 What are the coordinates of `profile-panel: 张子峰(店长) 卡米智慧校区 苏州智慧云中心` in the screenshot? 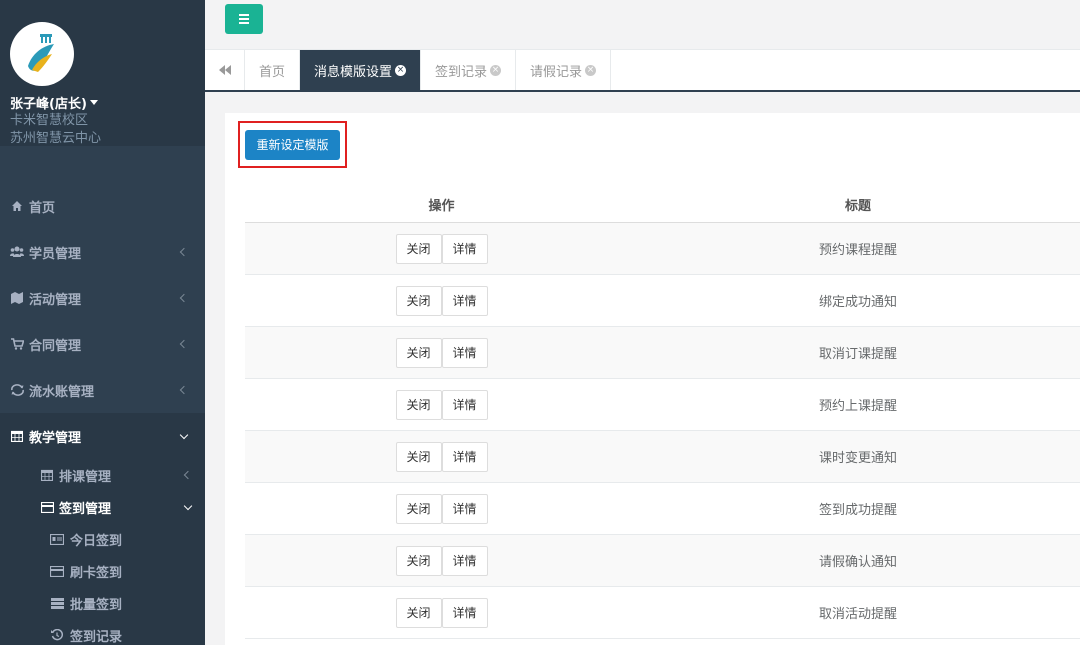 It's located at (102, 73).